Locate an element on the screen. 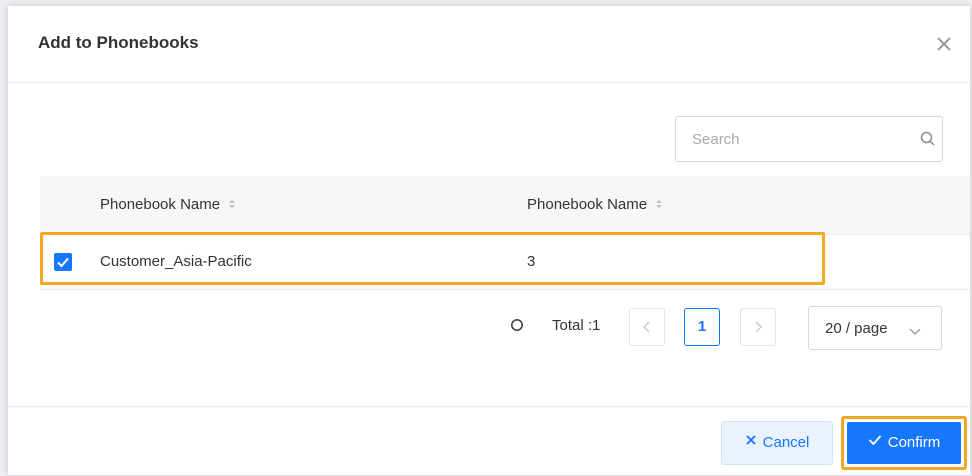  search-icon is located at coordinates (928, 139).